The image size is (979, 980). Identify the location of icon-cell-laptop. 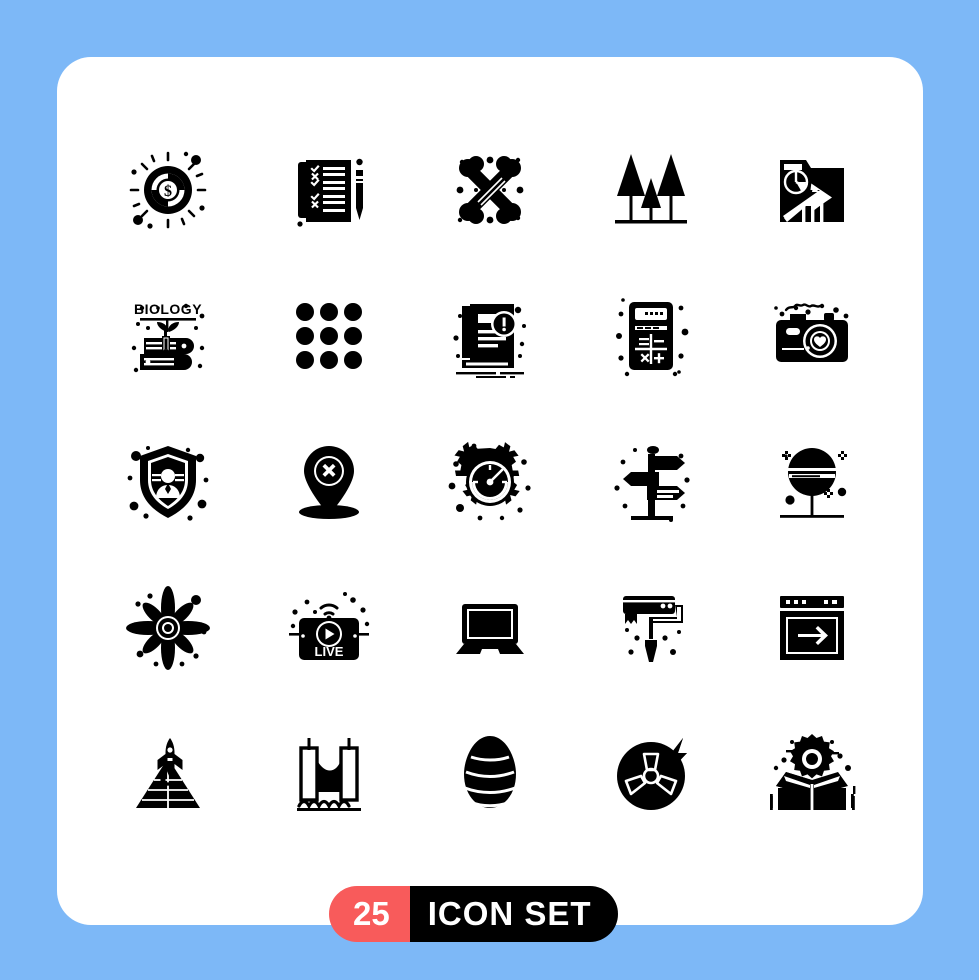
(489, 628).